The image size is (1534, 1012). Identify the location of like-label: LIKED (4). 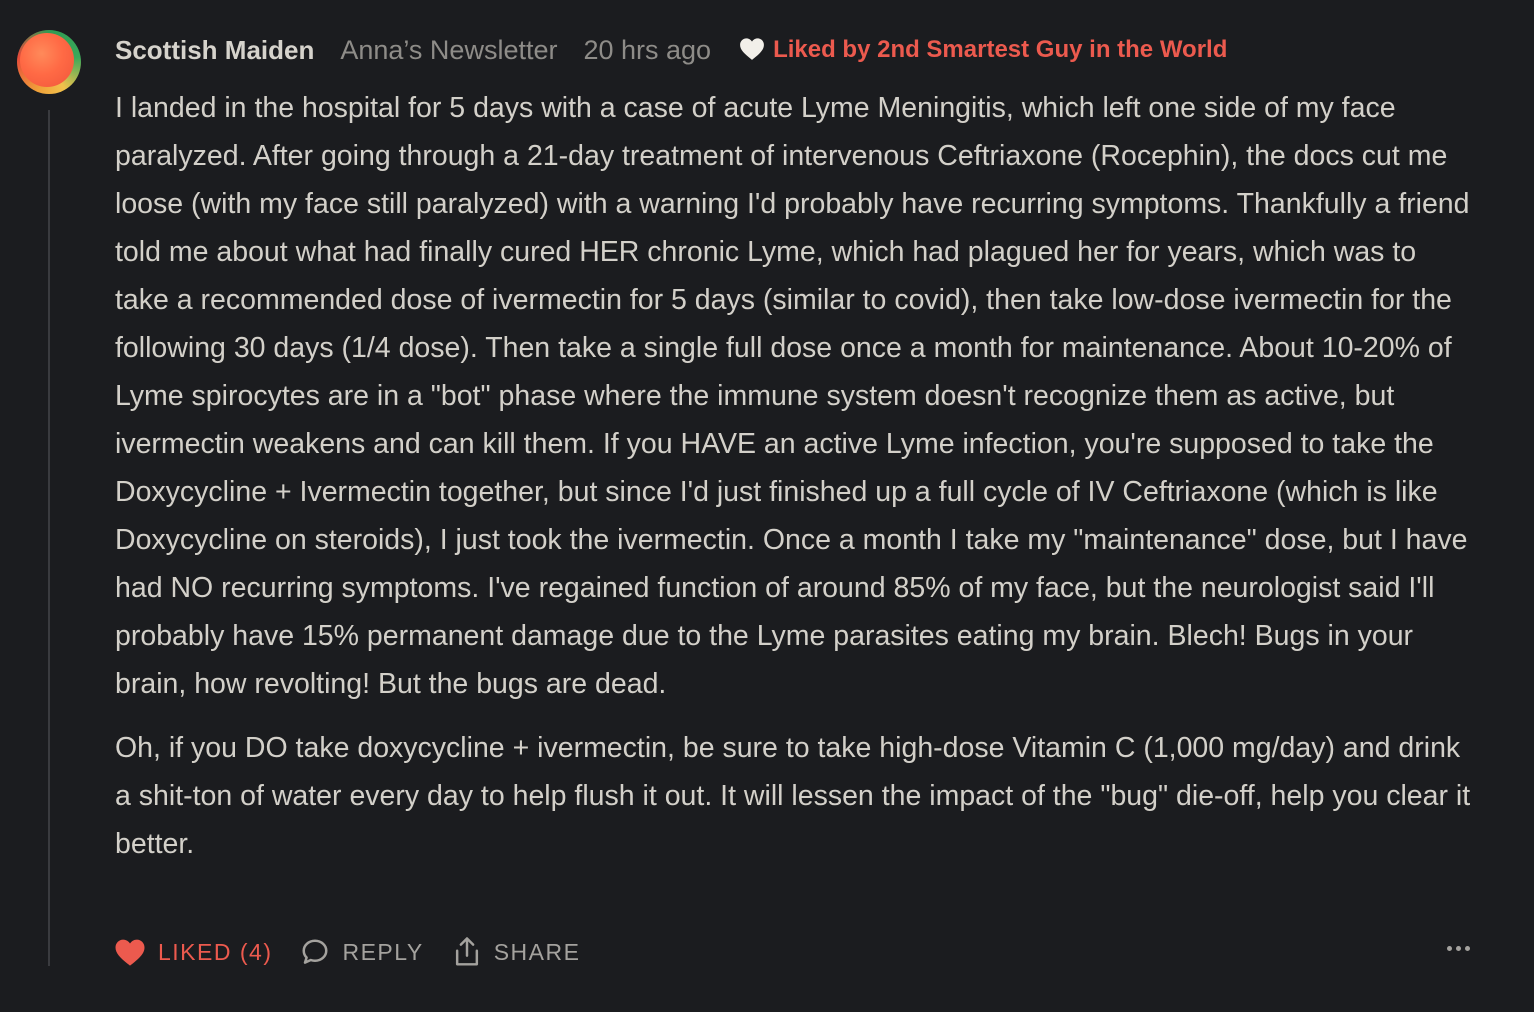
(215, 951).